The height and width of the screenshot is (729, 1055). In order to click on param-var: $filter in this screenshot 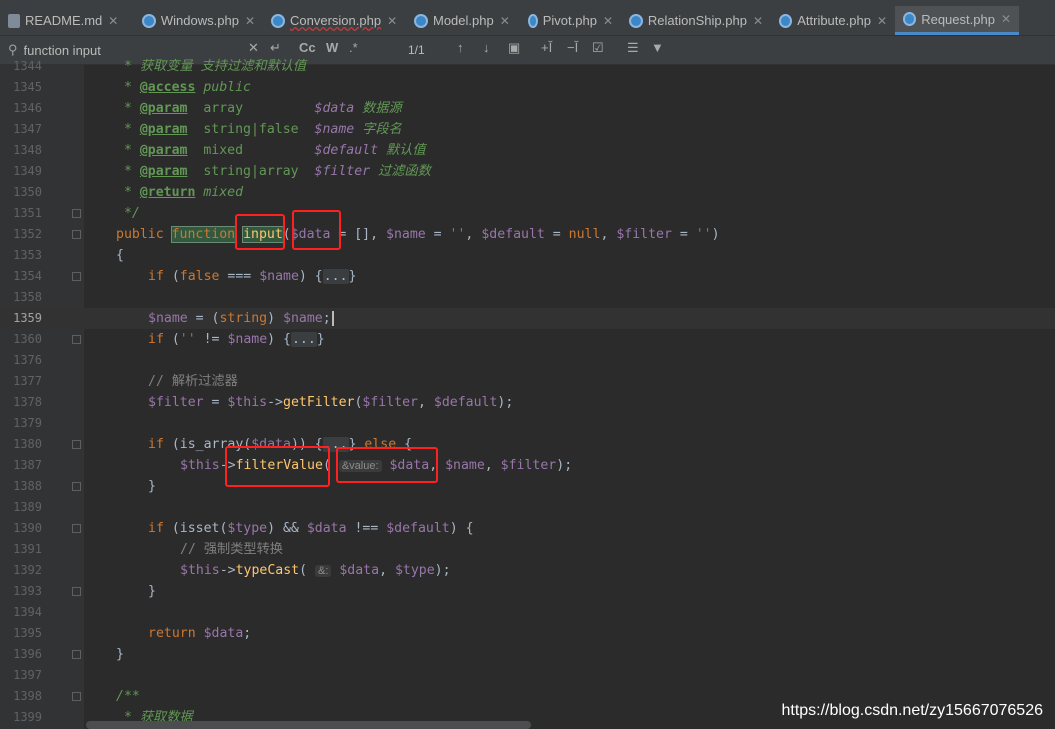, I will do `click(644, 234)`.